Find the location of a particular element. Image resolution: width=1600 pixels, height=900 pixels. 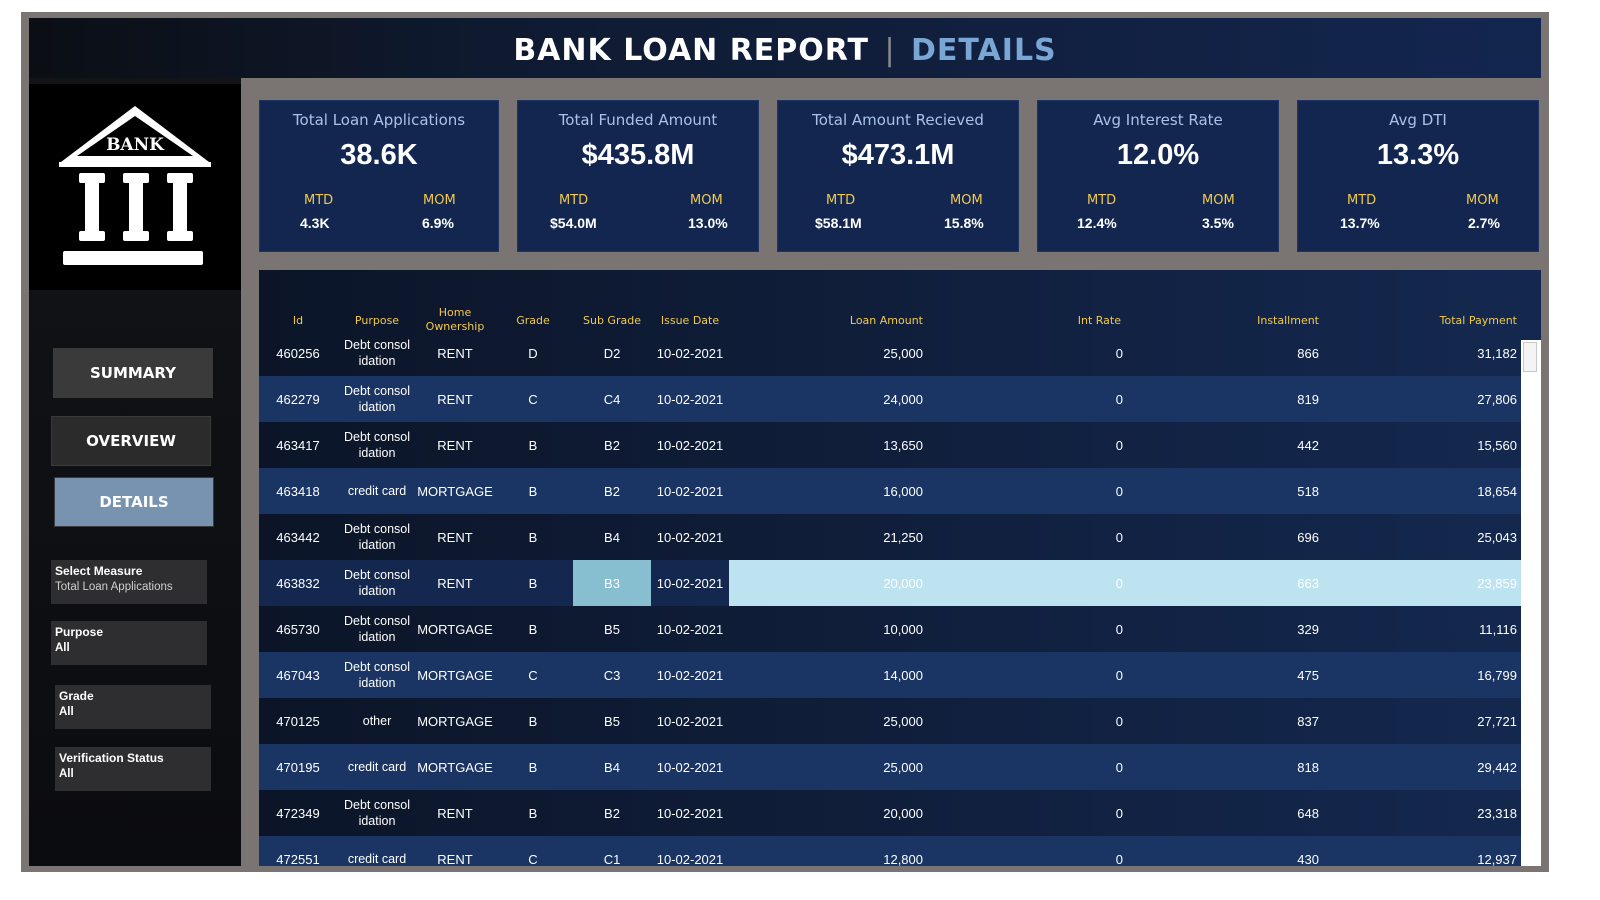

cell-id: 463417 is located at coordinates (298, 445).